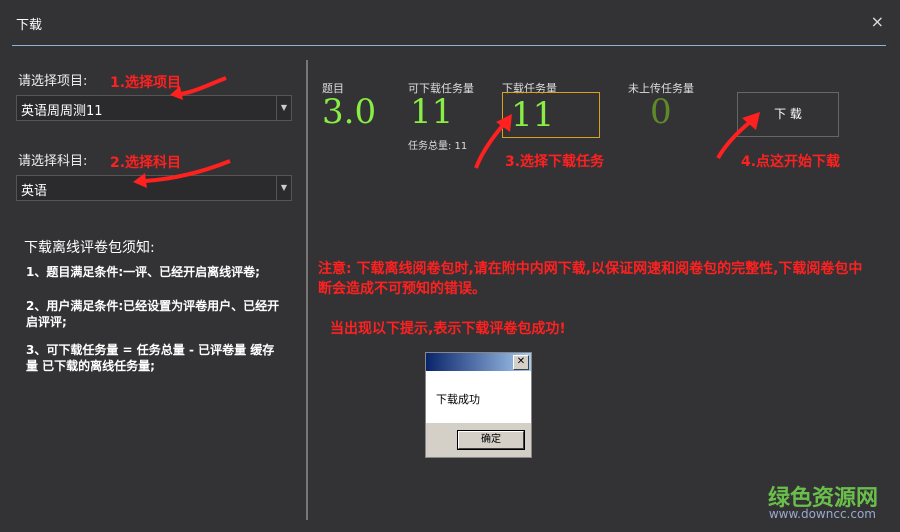 This screenshot has height=532, width=900. What do you see at coordinates (521, 362) in the screenshot?
I see `close-icon: ✕` at bounding box center [521, 362].